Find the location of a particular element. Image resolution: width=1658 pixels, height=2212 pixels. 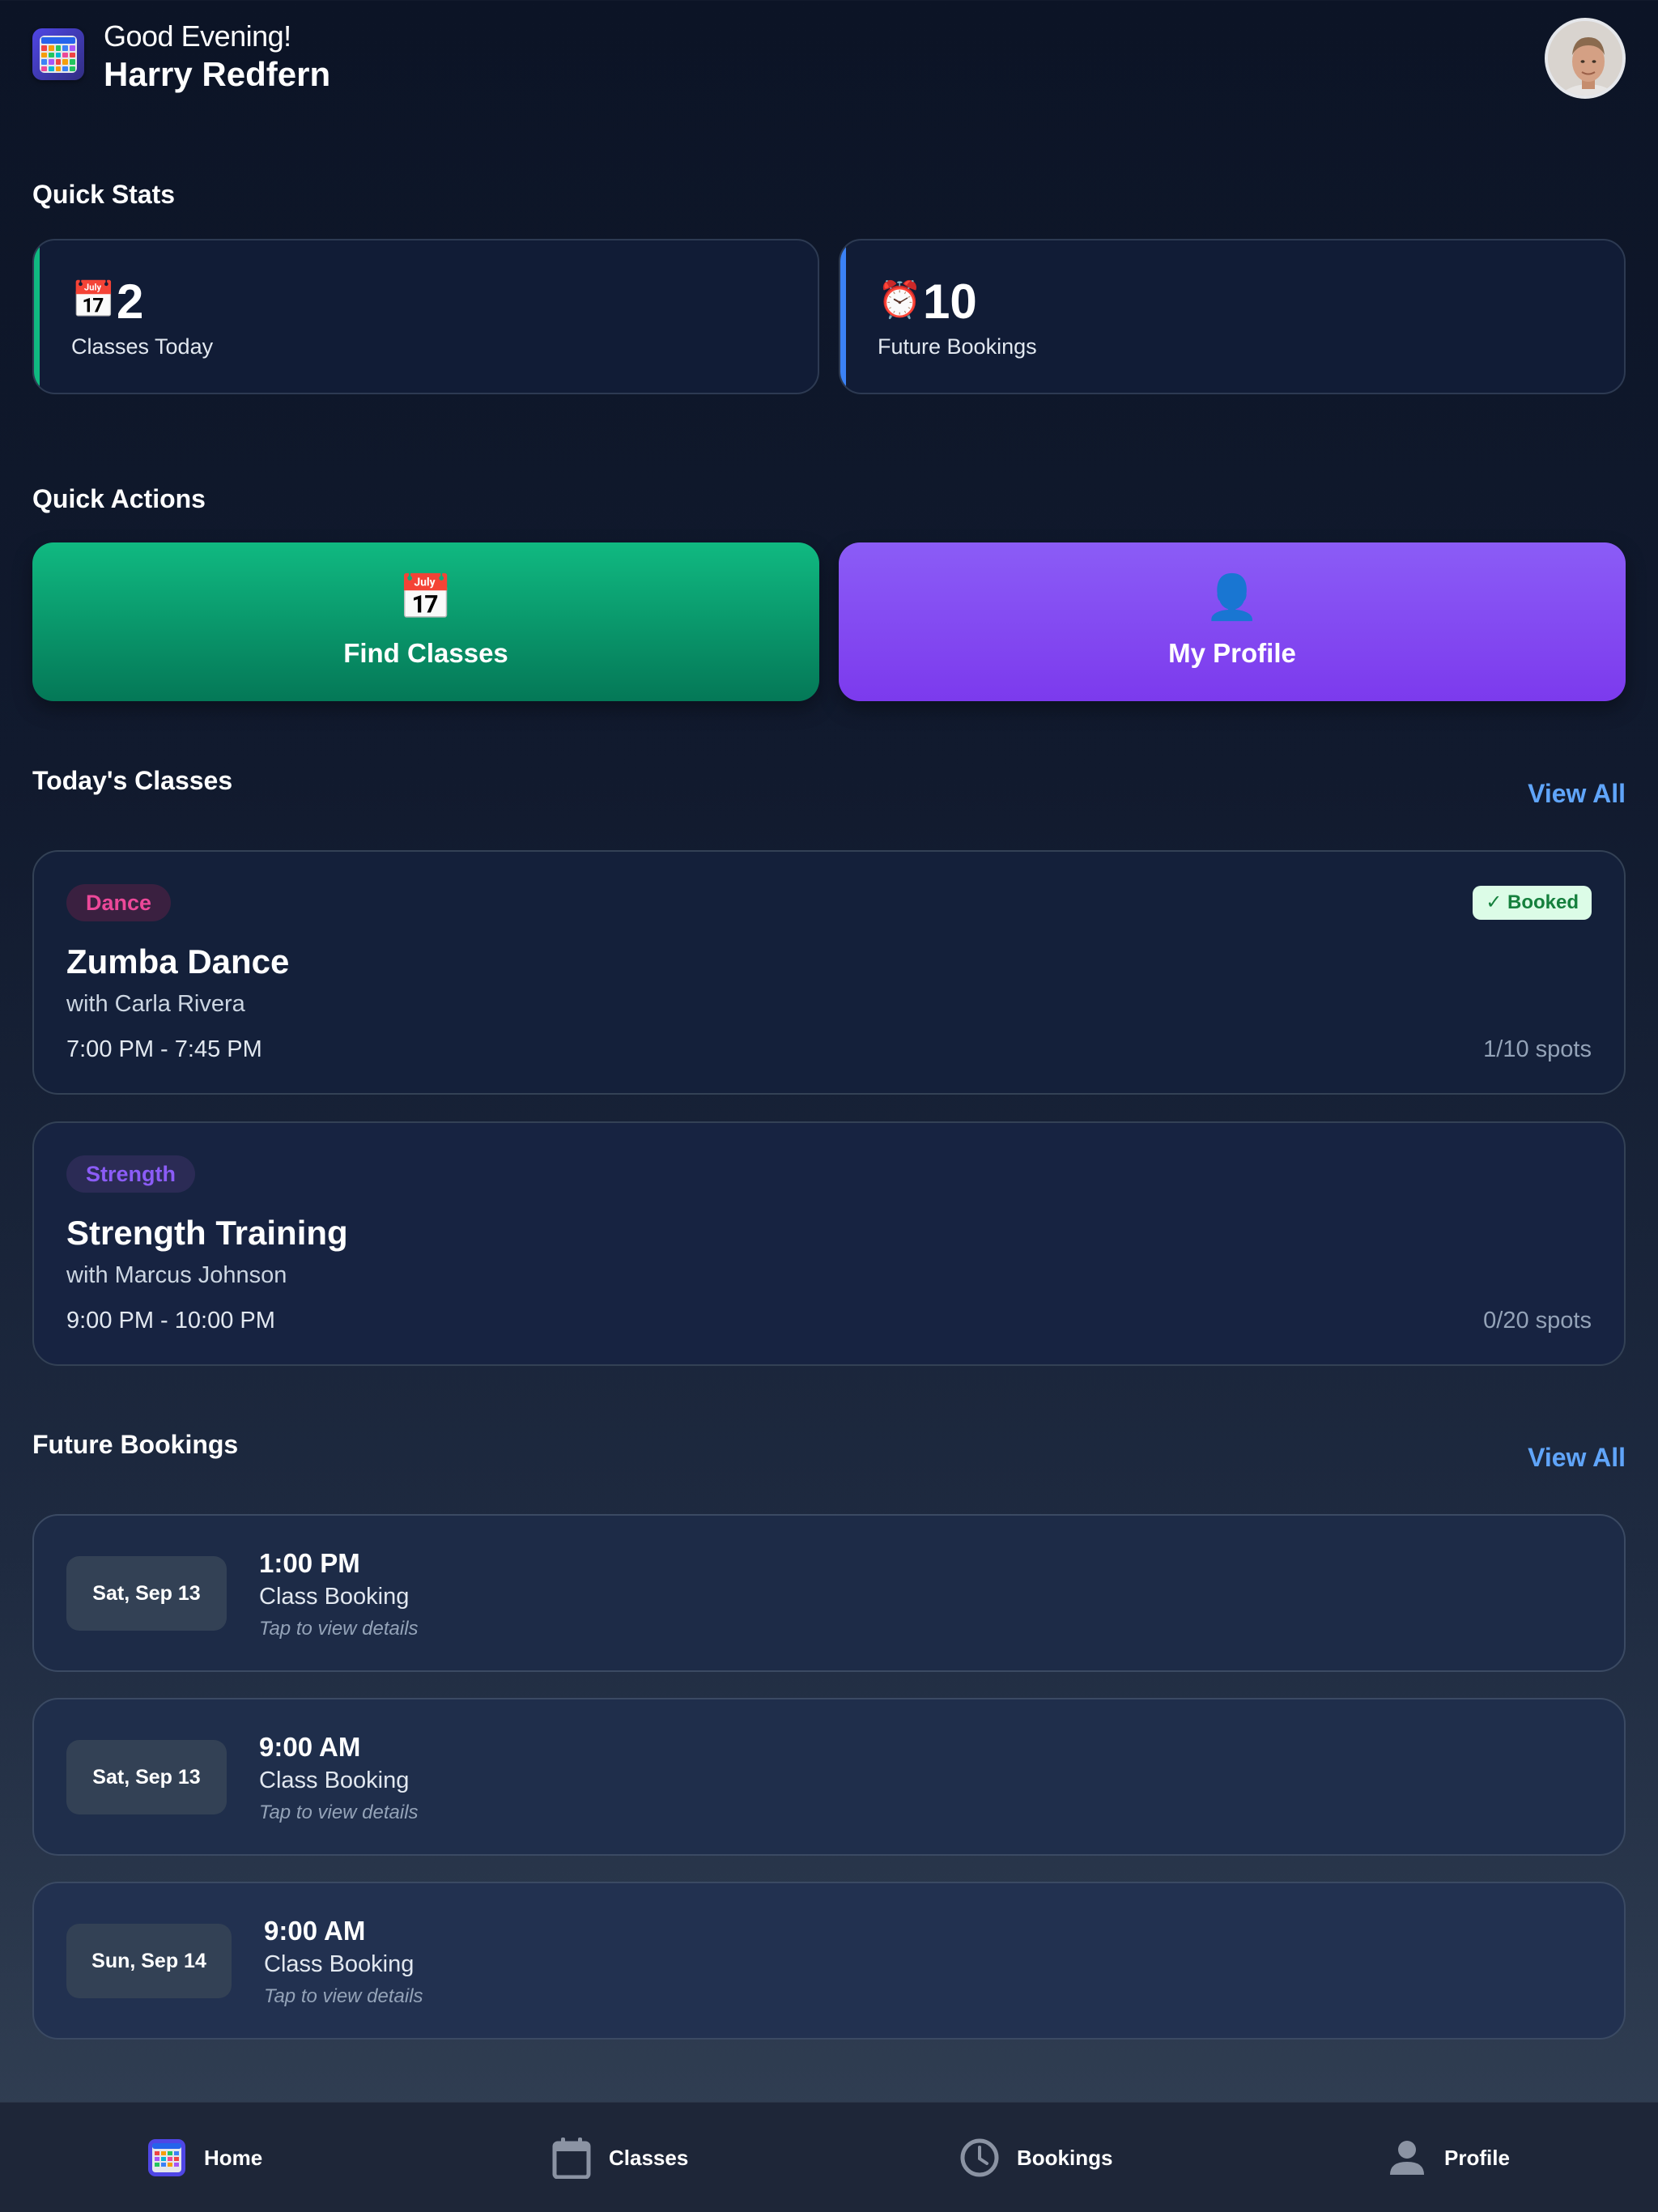

nav-item-classes: Classes is located at coordinates (619, 2157).